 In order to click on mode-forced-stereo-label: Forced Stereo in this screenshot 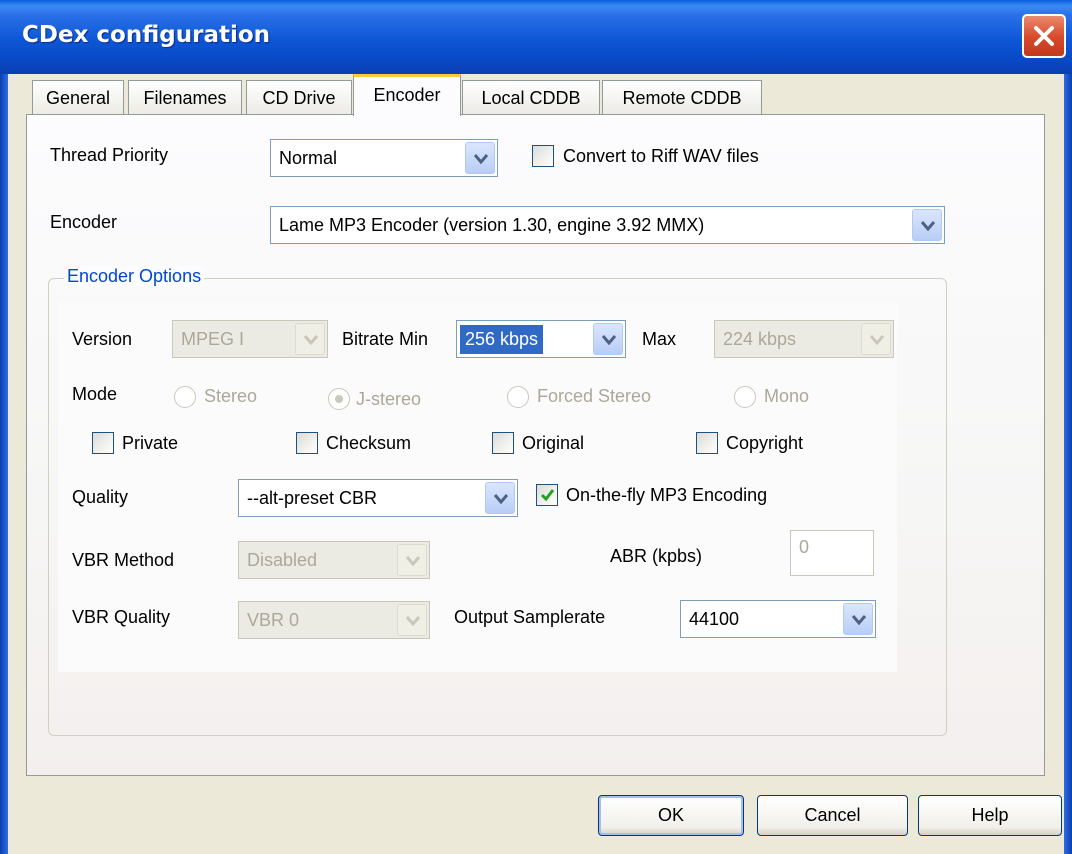, I will do `click(594, 396)`.